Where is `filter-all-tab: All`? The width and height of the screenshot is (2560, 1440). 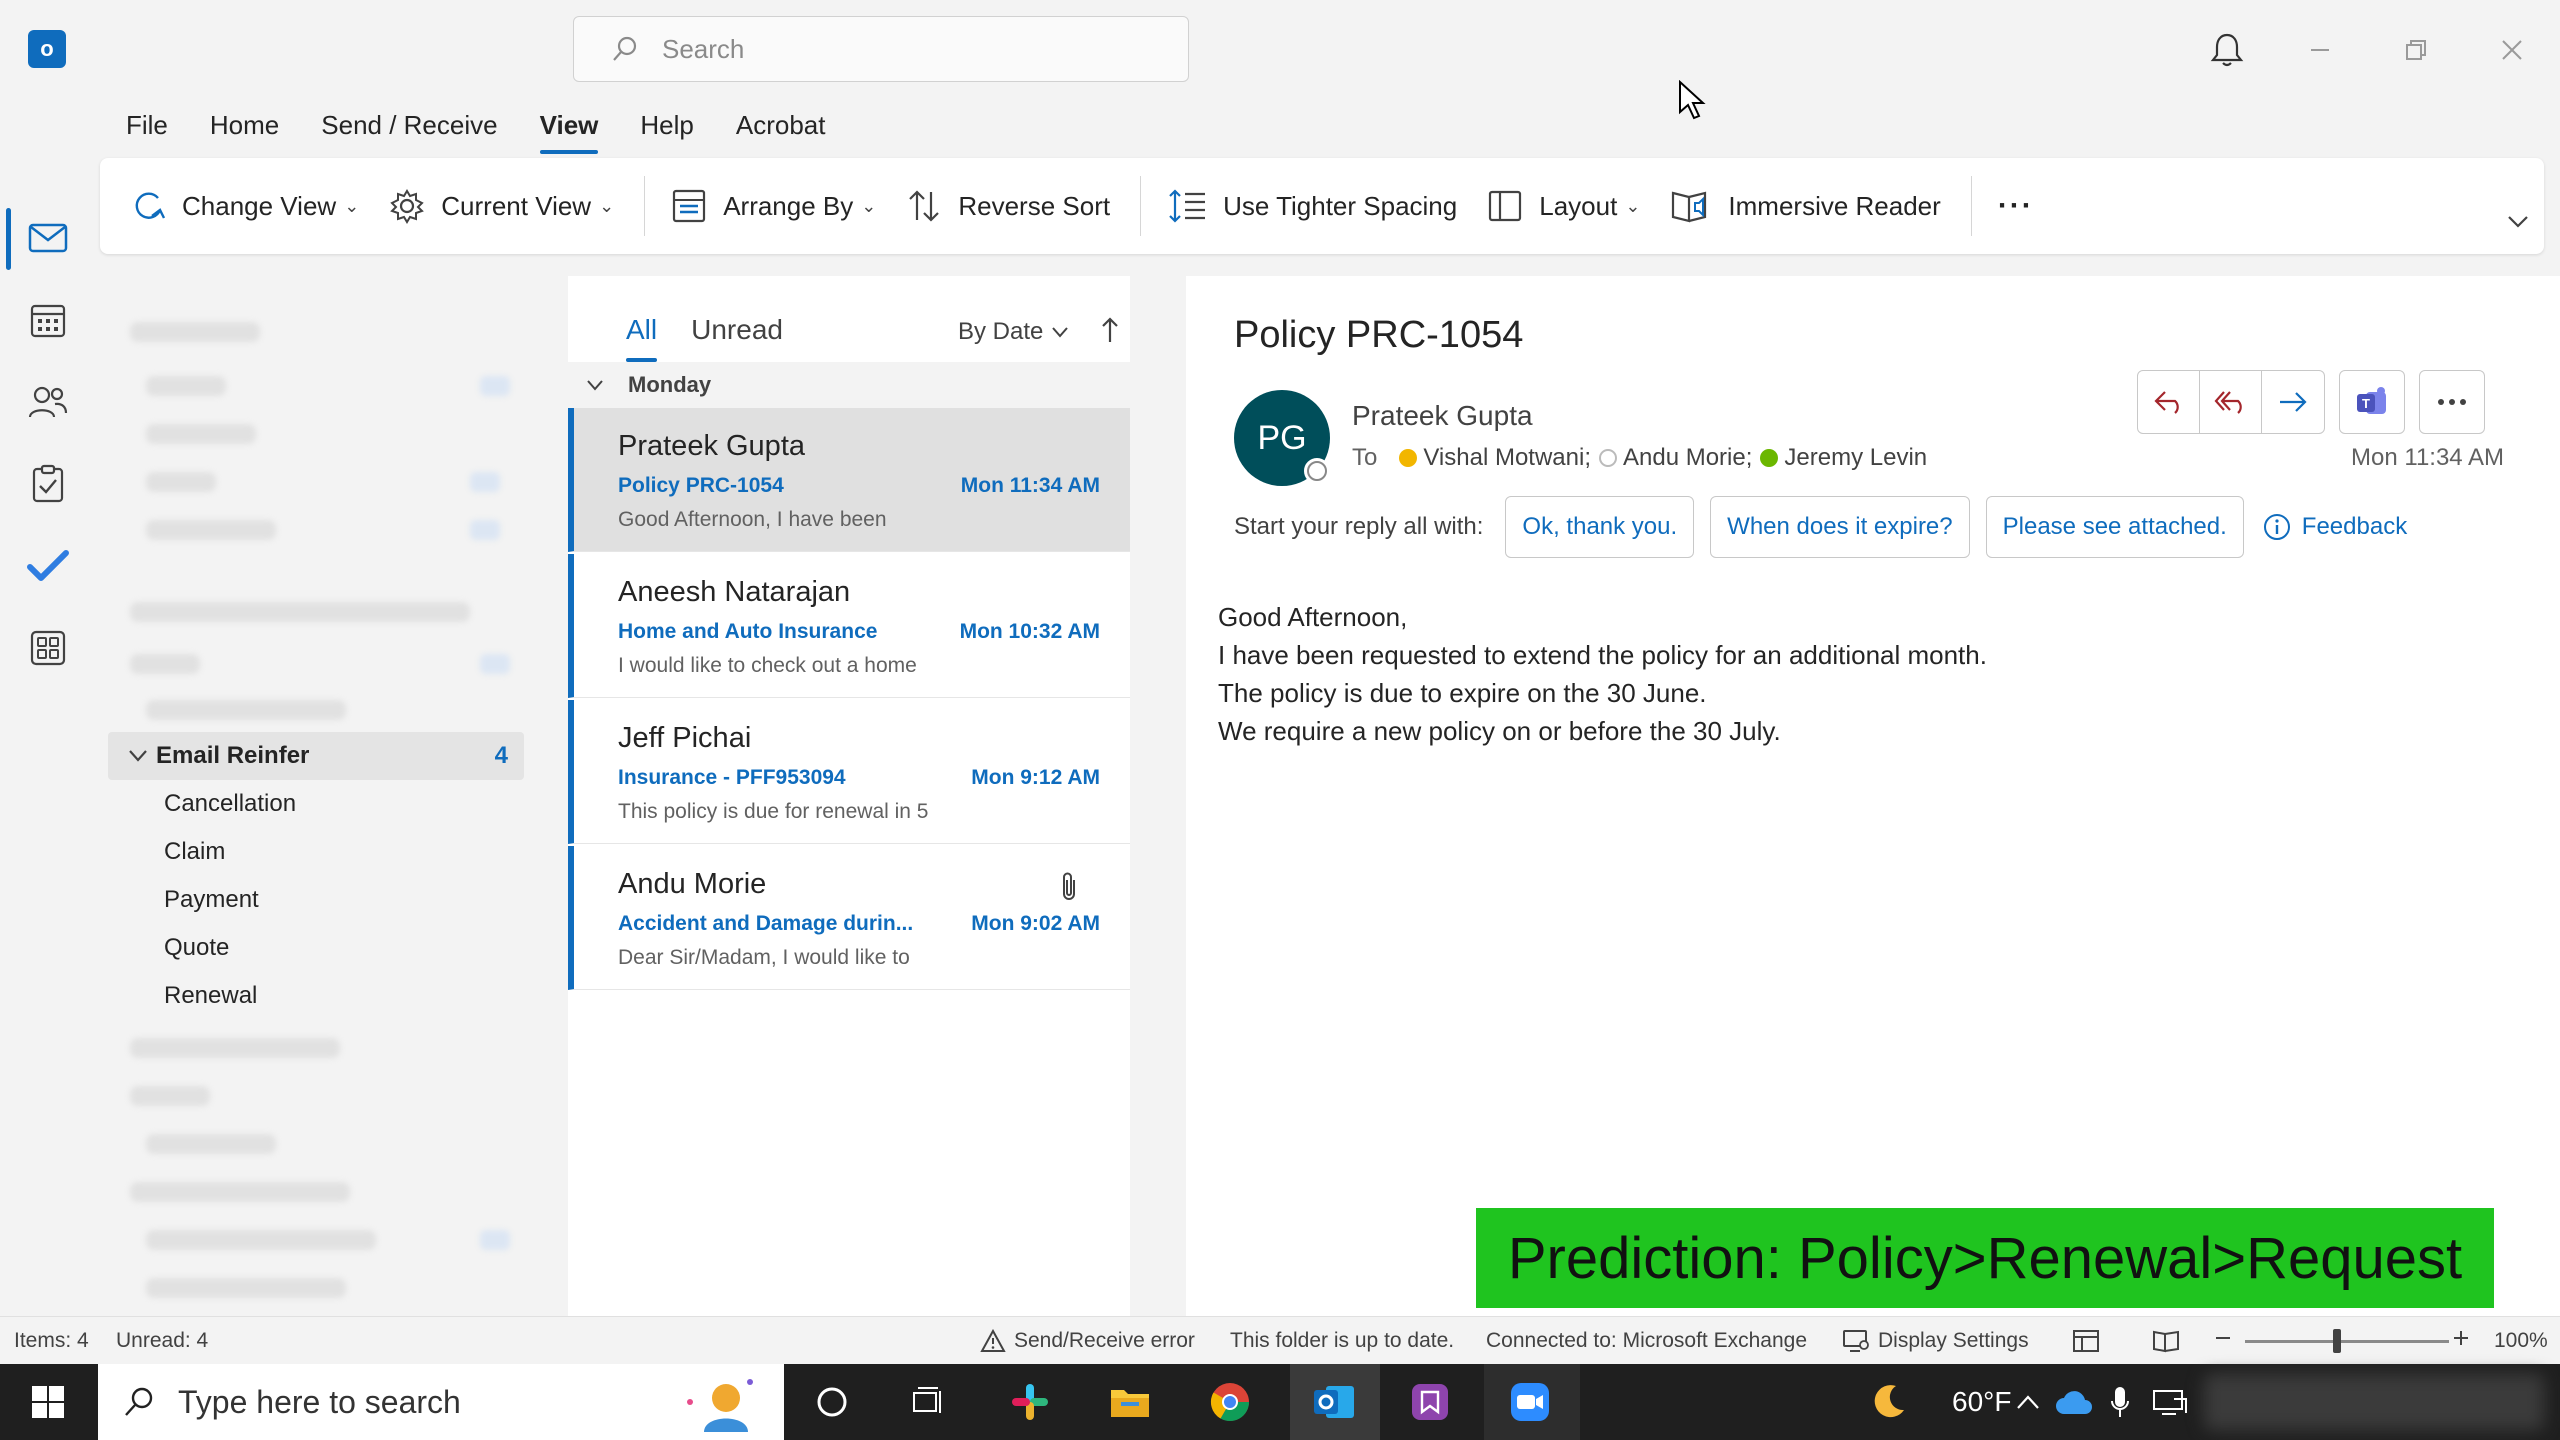
filter-all-tab: All is located at coordinates (642, 338).